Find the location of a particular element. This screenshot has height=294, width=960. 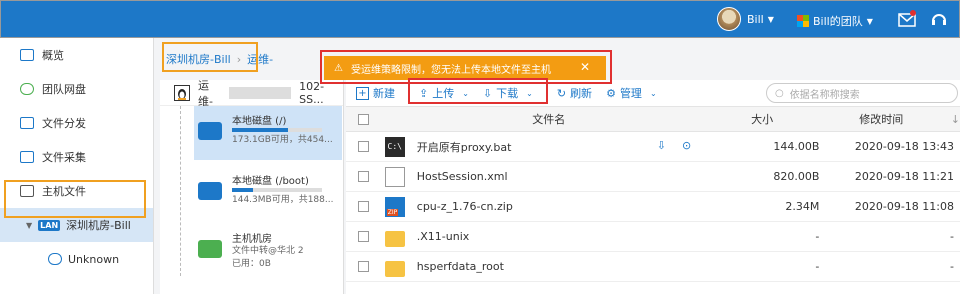

sidebar-item-label: 文件分发 is located at coordinates (64, 123).